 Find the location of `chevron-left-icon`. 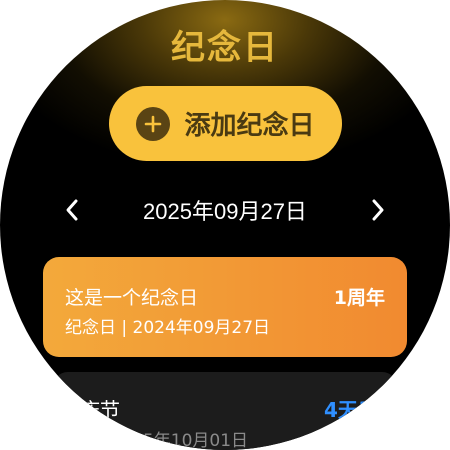

chevron-left-icon is located at coordinates (72, 210).